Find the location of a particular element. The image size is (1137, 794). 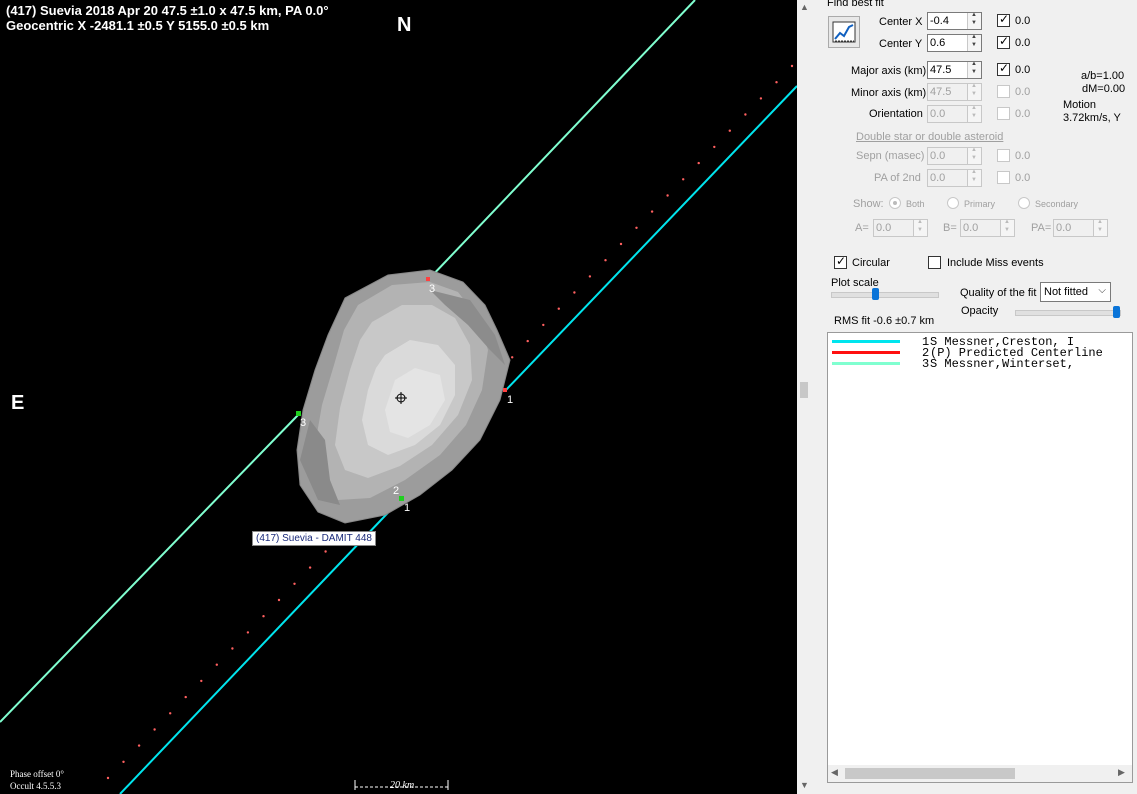

sepn-label: Sepn (masec) is located at coordinates (890, 156).